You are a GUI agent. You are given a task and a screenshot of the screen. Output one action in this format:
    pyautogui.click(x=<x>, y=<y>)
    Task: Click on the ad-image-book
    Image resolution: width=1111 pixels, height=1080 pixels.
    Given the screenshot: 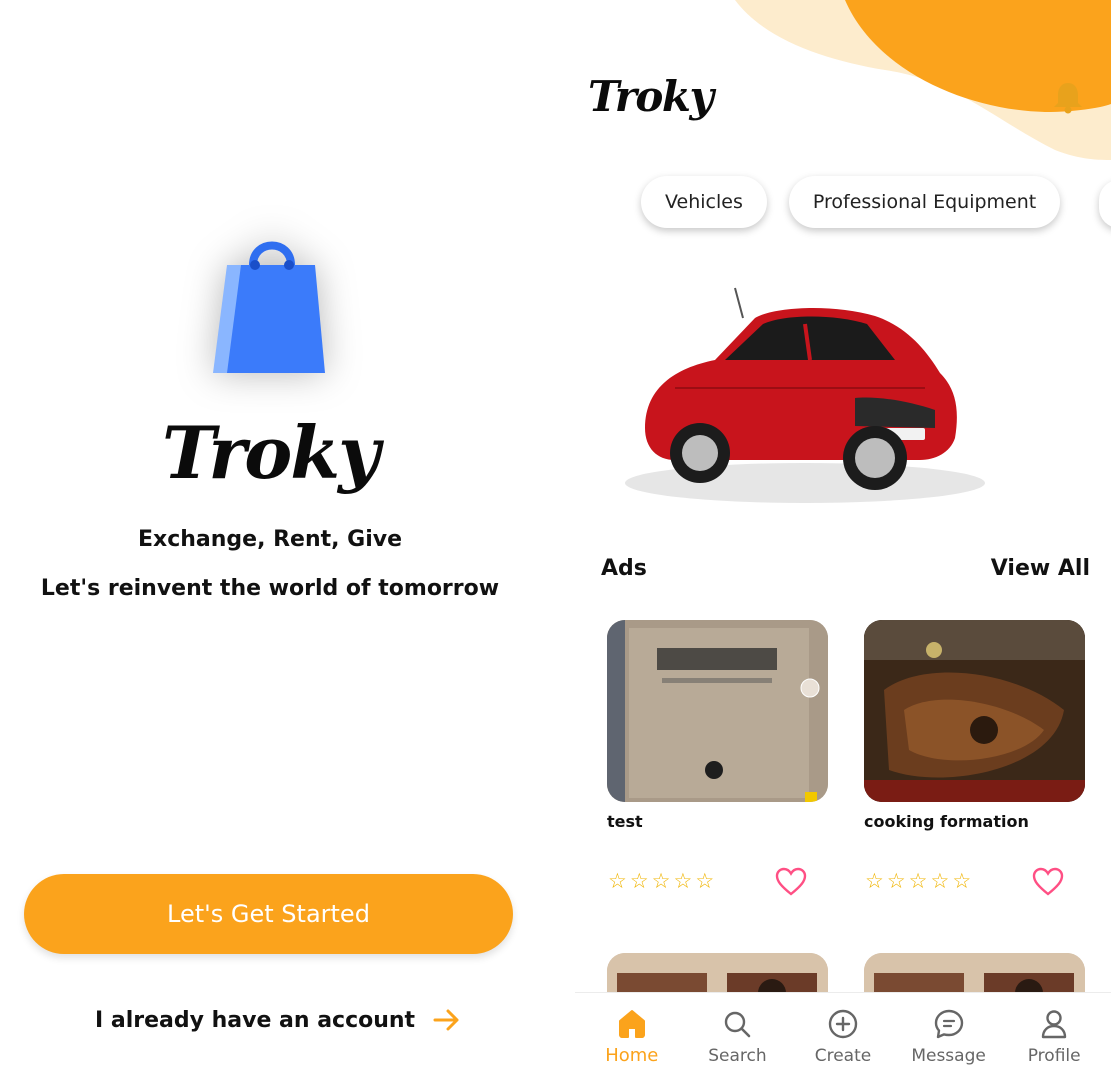 What is the action you would take?
    pyautogui.click(x=717, y=711)
    